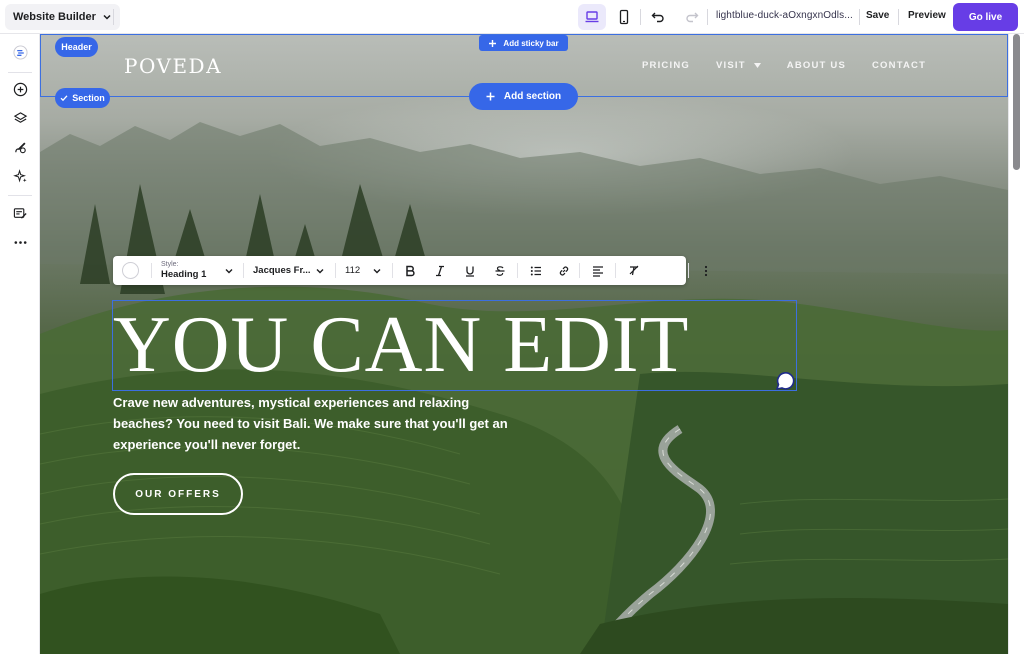 This screenshot has height=654, width=1024. I want to click on link-button, so click(564, 270).